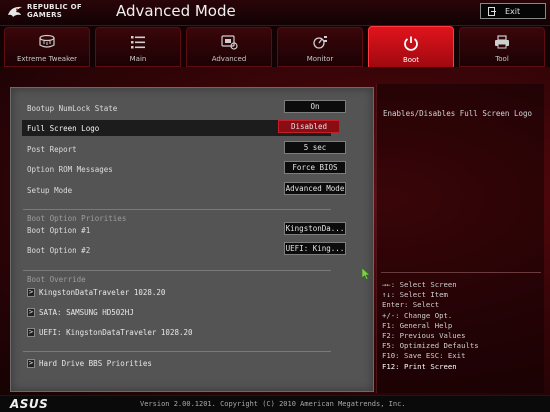 The image size is (550, 412). Describe the element at coordinates (54, 7) in the screenshot. I see `brand-line-1: REPUBLIC OF` at that location.